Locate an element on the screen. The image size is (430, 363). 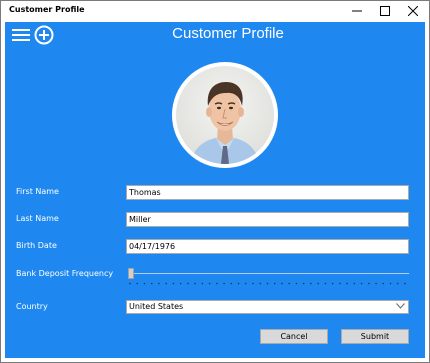
maximize-button is located at coordinates (385, 11).